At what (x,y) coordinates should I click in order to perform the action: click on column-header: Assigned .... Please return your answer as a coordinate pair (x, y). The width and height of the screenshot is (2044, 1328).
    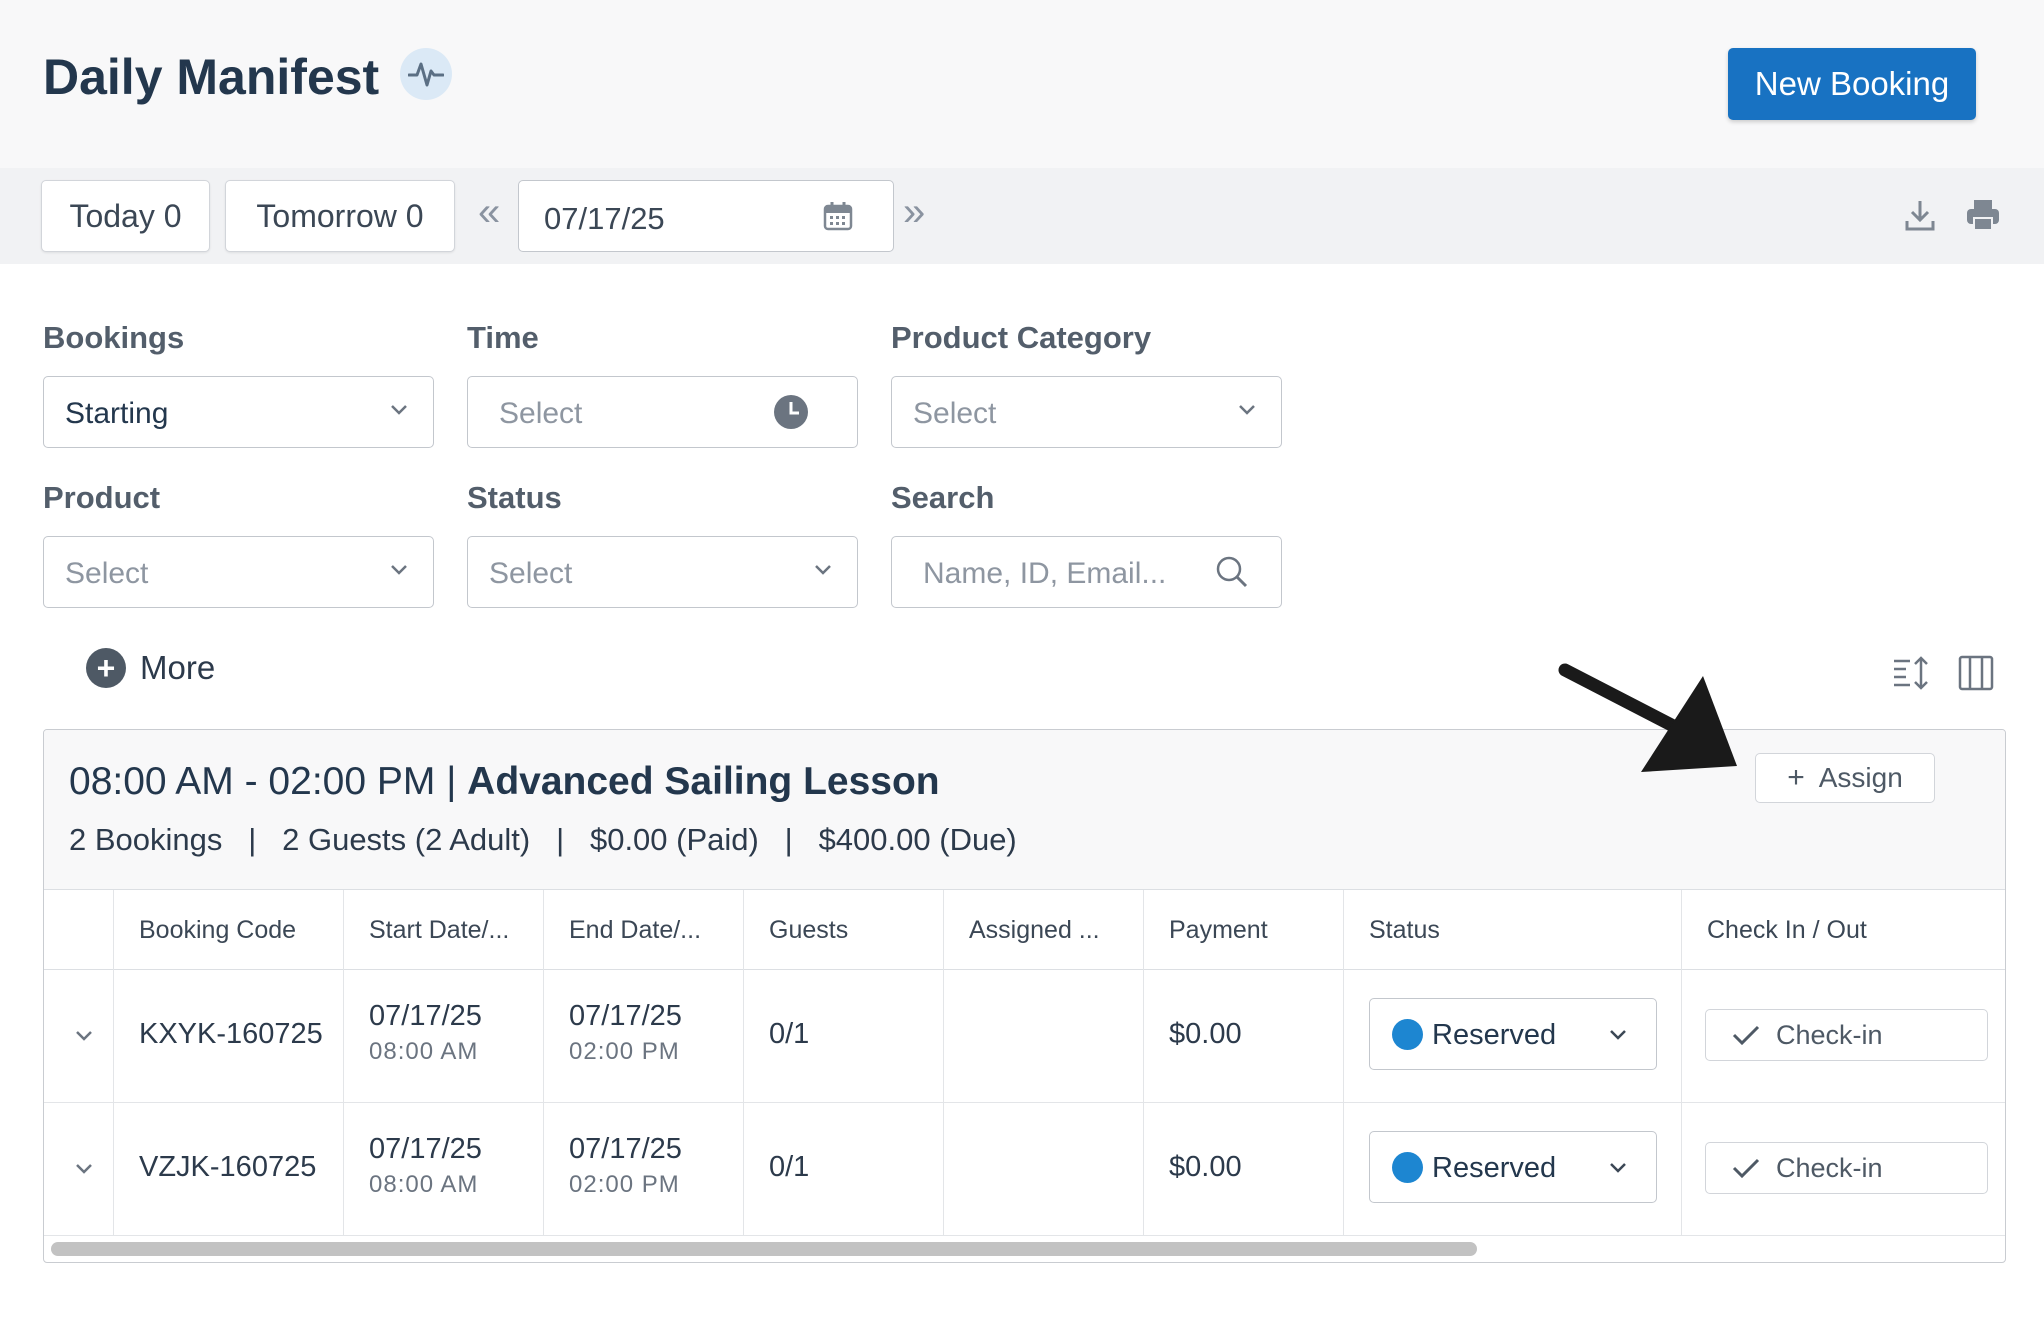
    Looking at the image, I should click on (1043, 930).